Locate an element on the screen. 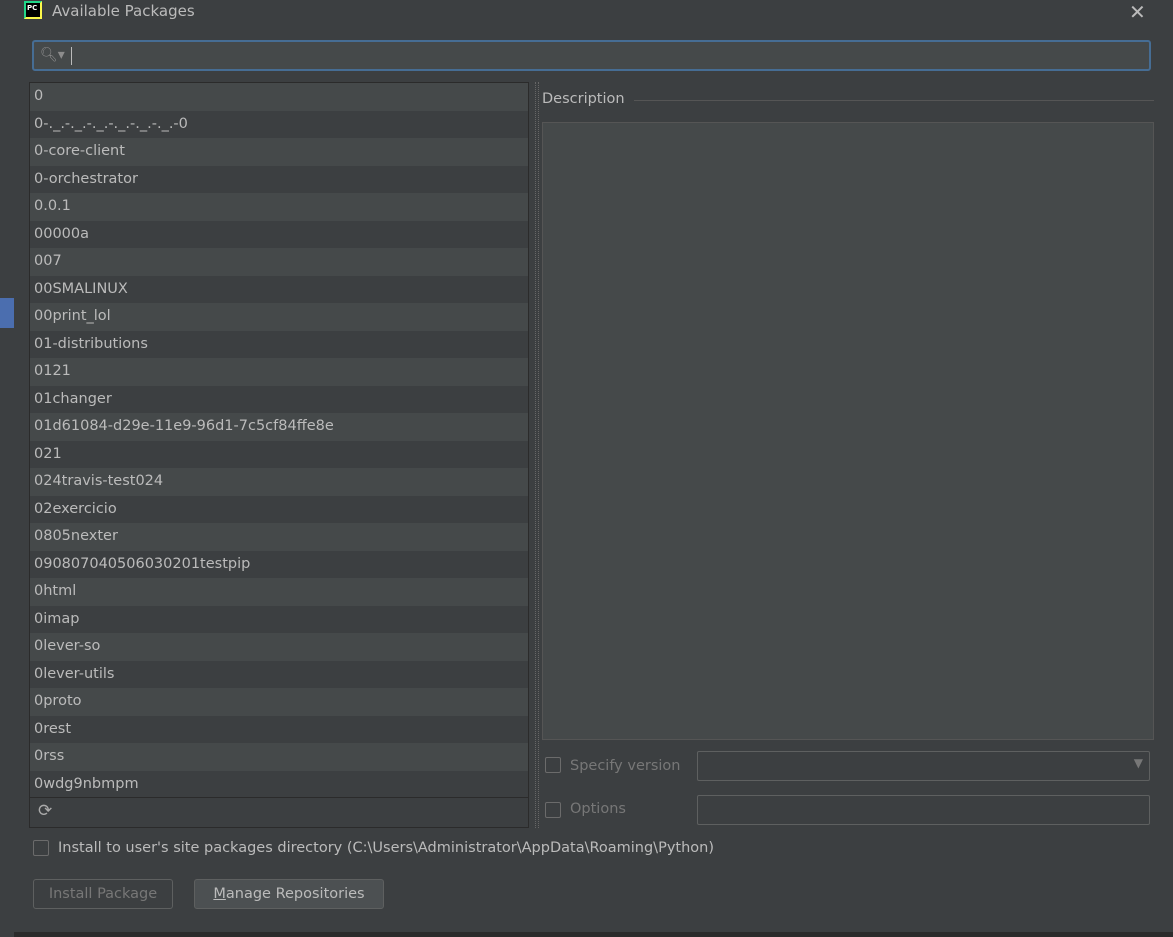  mnemonic: M is located at coordinates (219, 894).